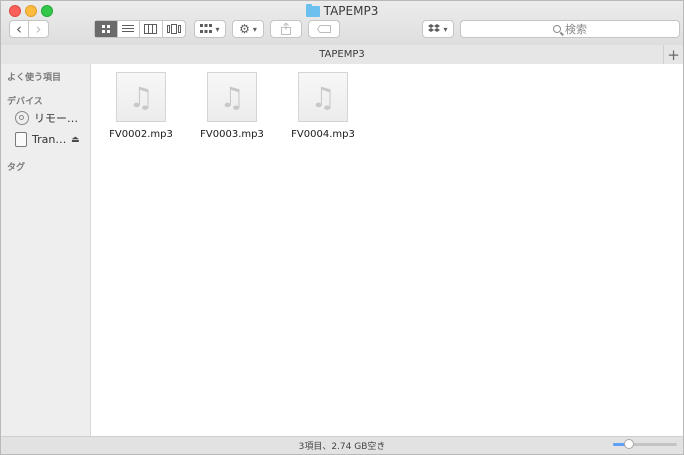 This screenshot has width=684, height=455. Describe the element at coordinates (232, 134) in the screenshot. I see `file-name: FV0003.mp3` at that location.